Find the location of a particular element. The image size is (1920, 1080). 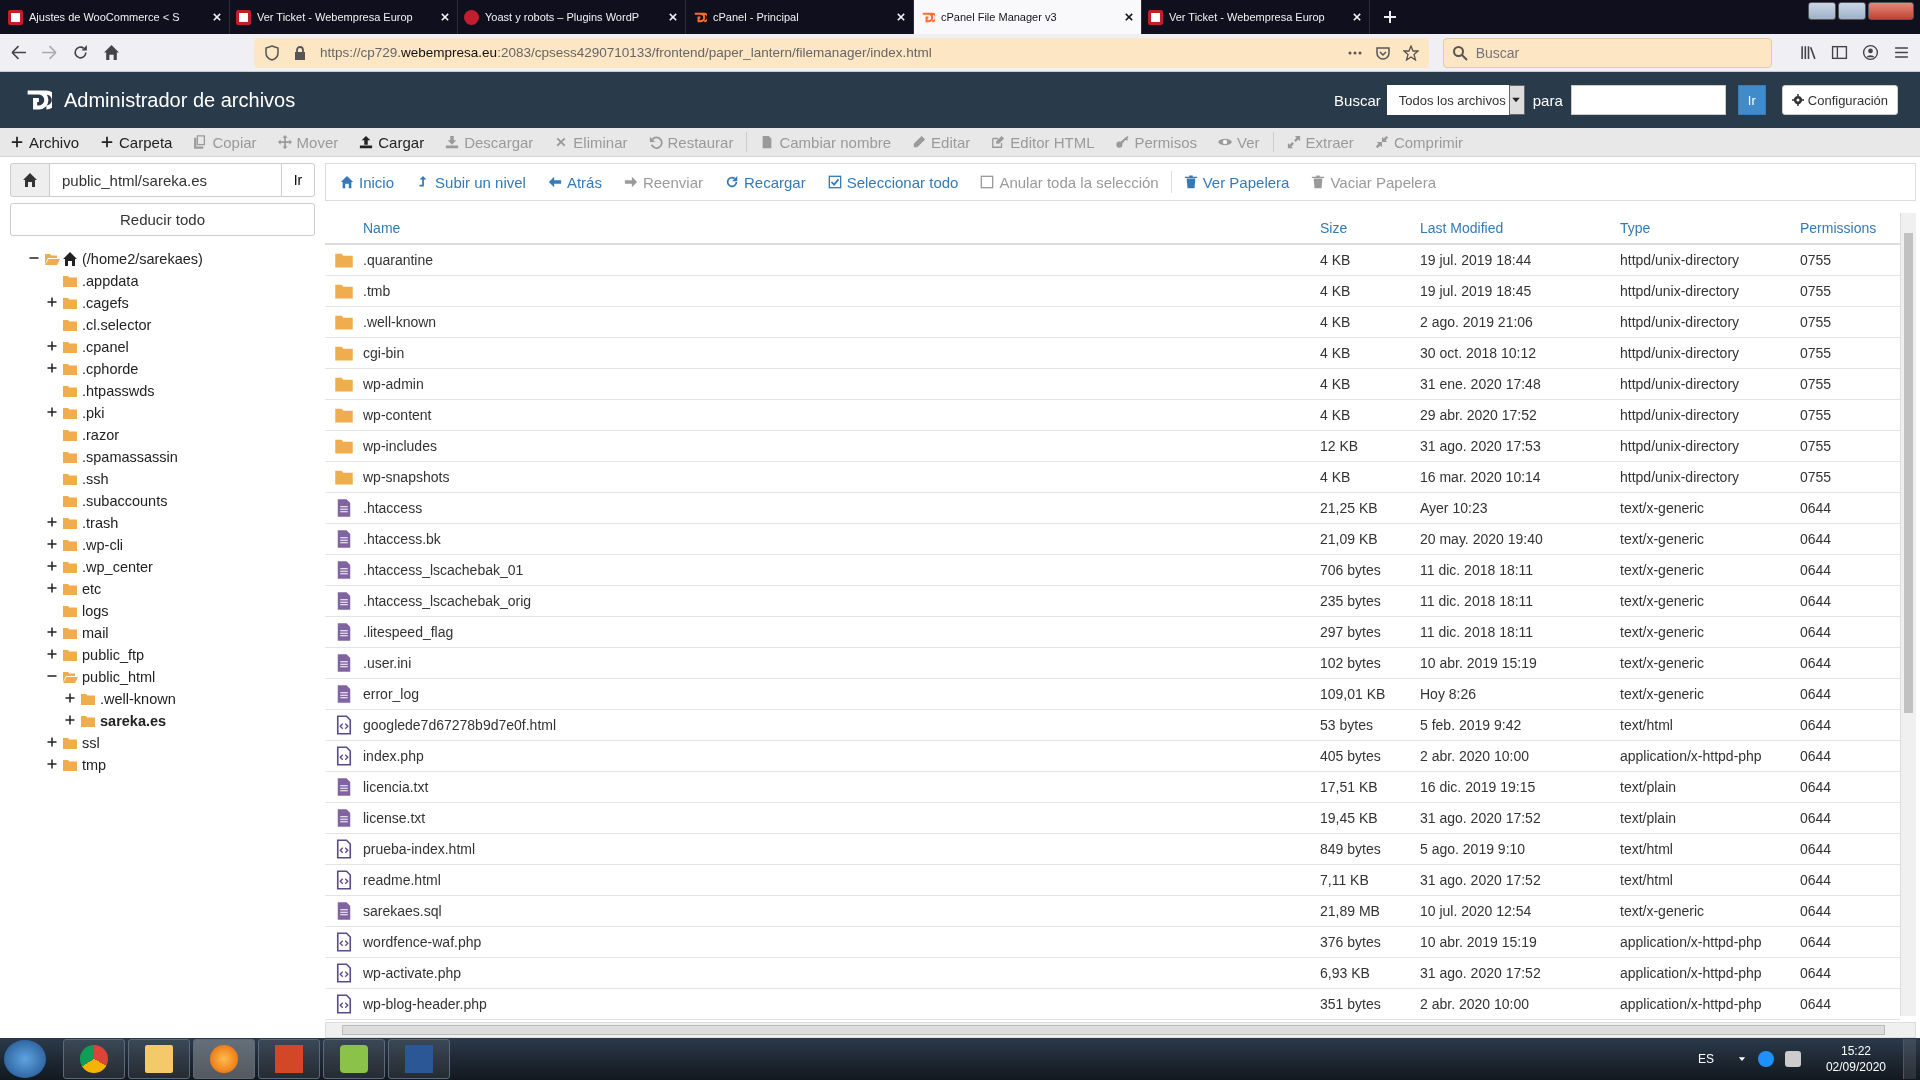

tree-item: .trash is located at coordinates (100, 523).